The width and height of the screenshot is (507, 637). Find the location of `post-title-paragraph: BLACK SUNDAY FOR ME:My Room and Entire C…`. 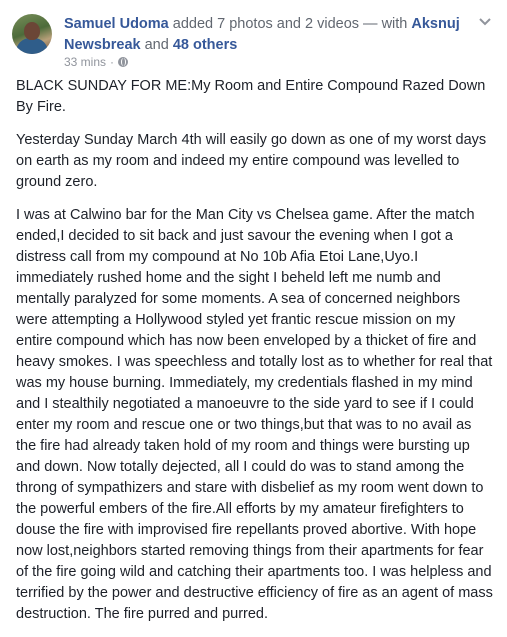

post-title-paragraph: BLACK SUNDAY FOR ME:My Room and Entire C… is located at coordinates (251, 96).